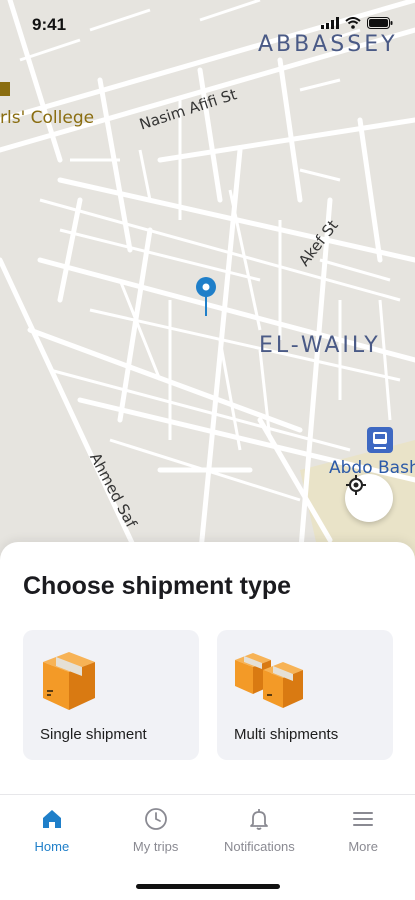 The height and width of the screenshot is (900, 415). I want to click on battery-icon, so click(380, 23).